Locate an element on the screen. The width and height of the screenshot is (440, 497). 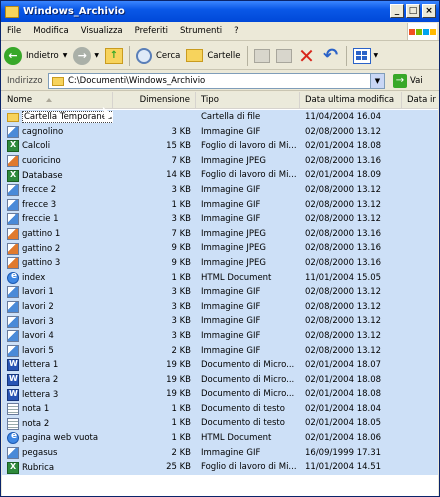
doc-file-icon is located at coordinates (13, 394).